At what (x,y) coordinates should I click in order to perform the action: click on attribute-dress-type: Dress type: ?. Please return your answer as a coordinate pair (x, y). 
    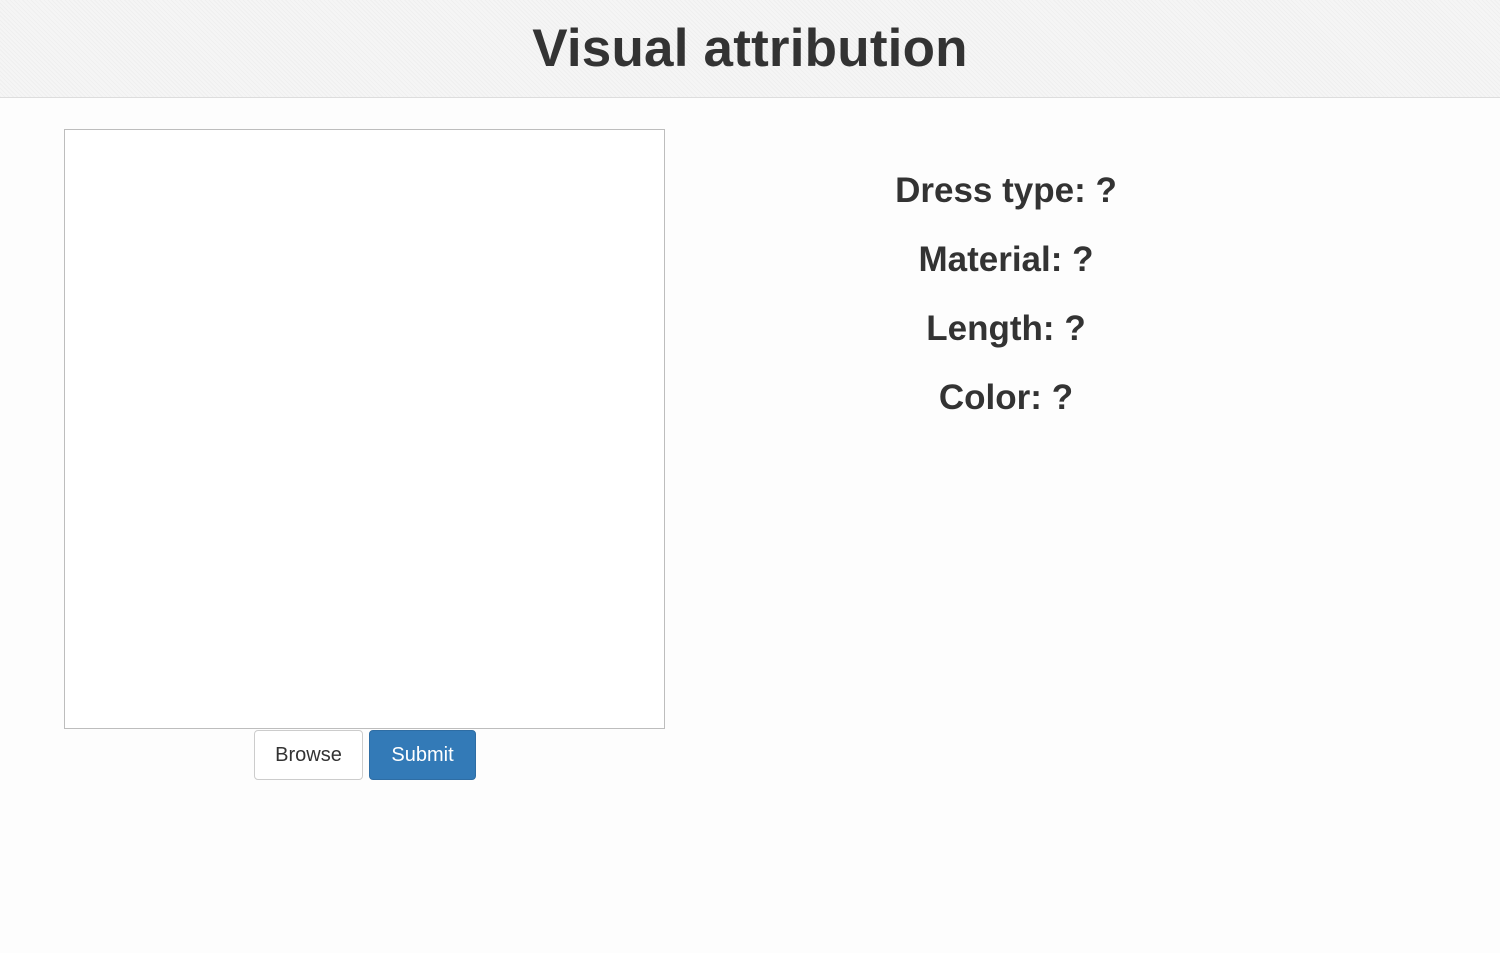
    Looking at the image, I should click on (1006, 190).